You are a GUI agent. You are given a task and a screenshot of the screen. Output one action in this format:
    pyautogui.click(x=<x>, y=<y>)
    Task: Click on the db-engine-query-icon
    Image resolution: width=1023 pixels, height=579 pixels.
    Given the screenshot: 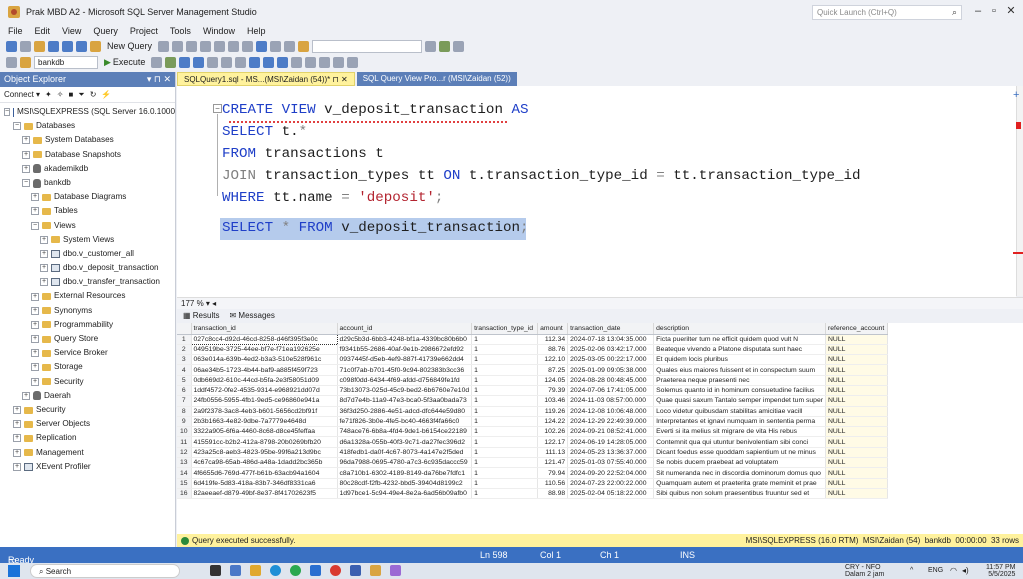 What is the action you would take?
    pyautogui.click(x=164, y=46)
    